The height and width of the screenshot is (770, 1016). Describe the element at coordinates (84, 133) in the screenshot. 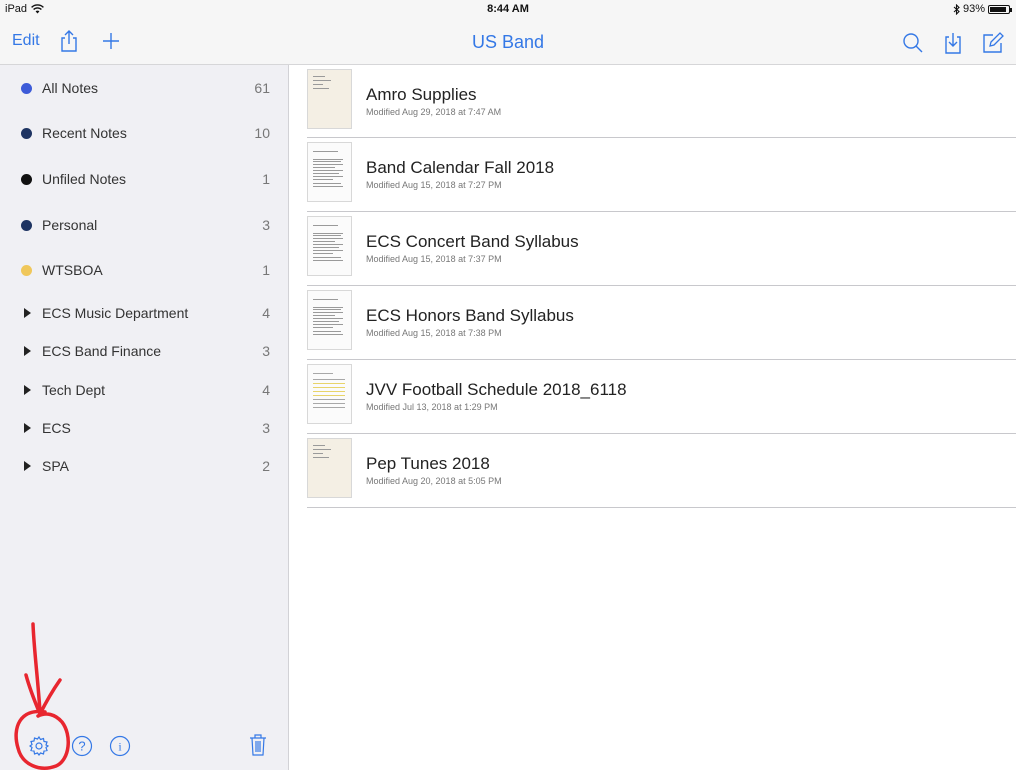

I see `sidebar-item-label: Recent Notes` at that location.